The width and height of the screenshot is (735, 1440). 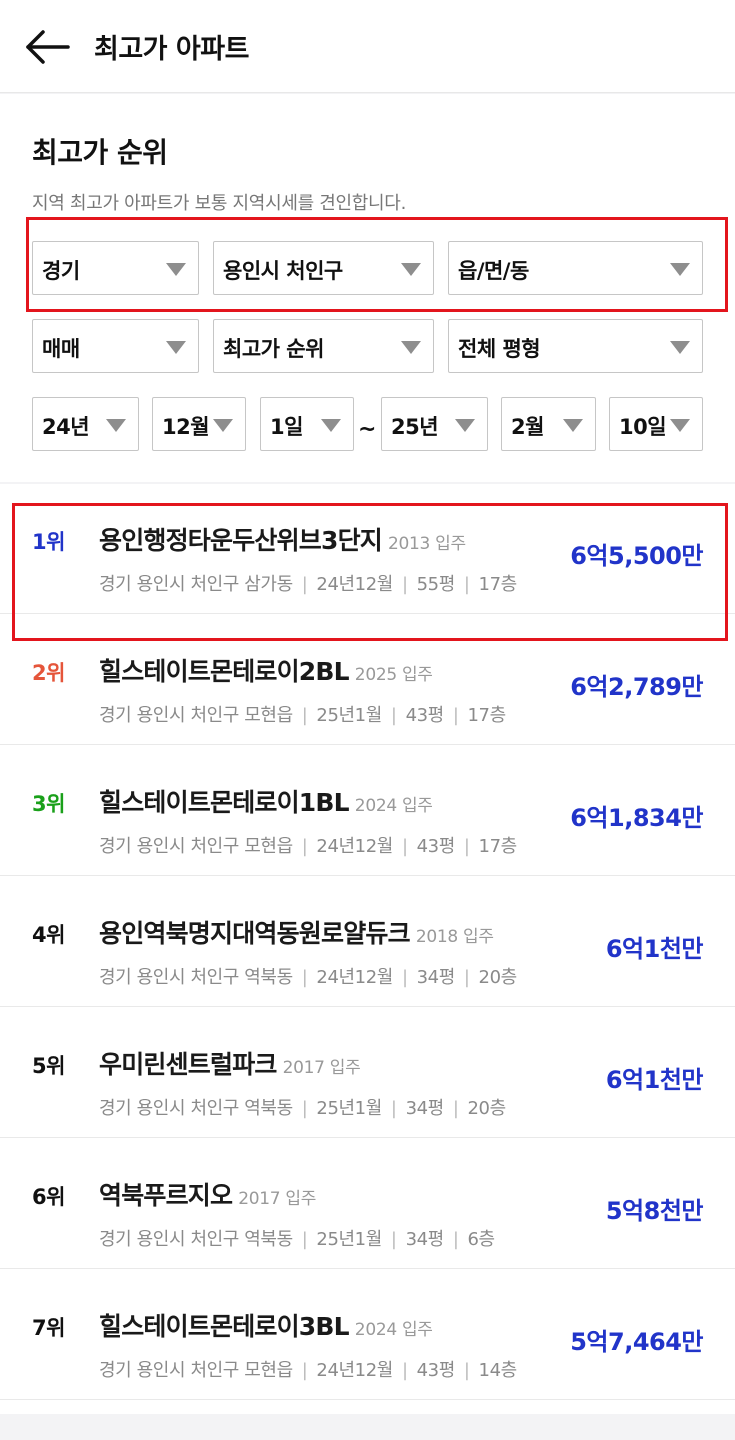 What do you see at coordinates (224, 802) in the screenshot?
I see `apartment-name: 힐스테이트몬테로이1BL` at bounding box center [224, 802].